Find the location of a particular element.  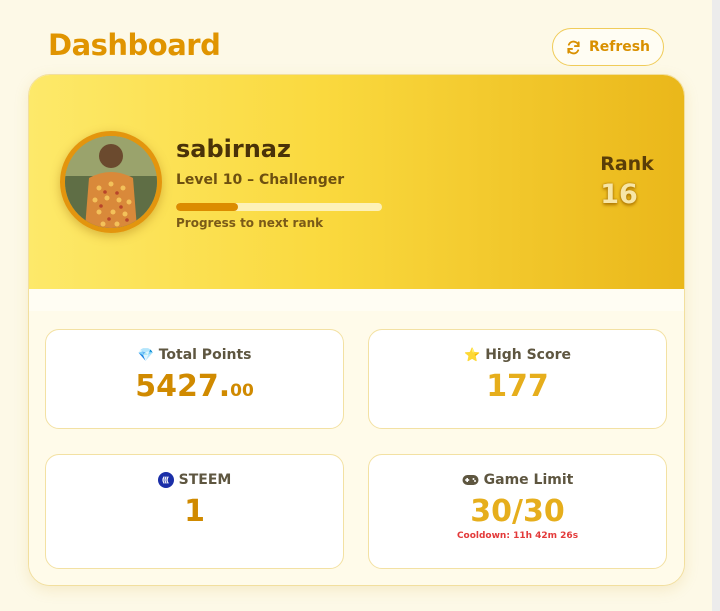

high-score-title: ⭐ High Score is located at coordinates (517, 355).